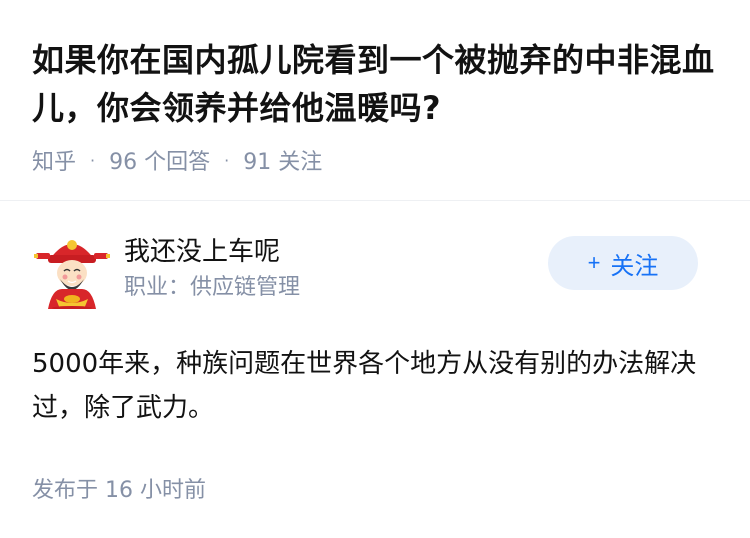  Describe the element at coordinates (159, 160) in the screenshot. I see `answers-count: 96 个回答` at that location.